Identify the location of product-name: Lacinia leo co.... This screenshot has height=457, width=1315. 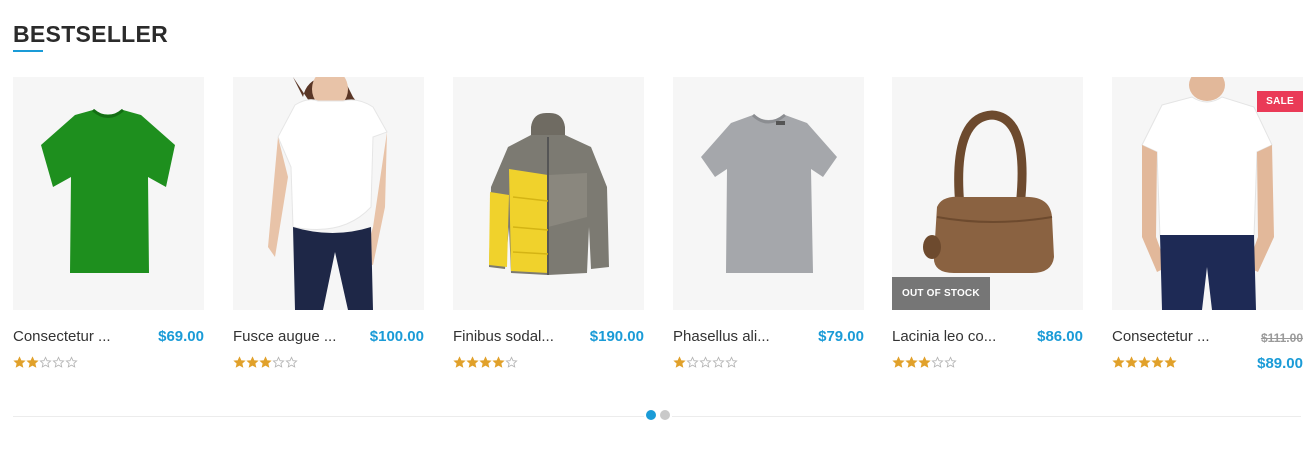
(948, 337).